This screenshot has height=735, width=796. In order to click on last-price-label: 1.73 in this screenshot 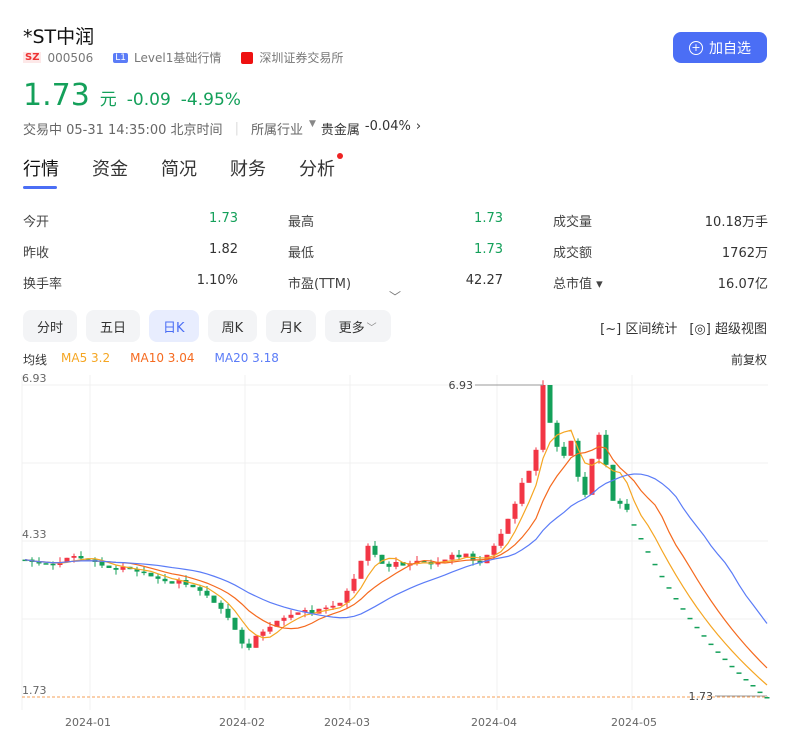, I will do `click(701, 696)`.